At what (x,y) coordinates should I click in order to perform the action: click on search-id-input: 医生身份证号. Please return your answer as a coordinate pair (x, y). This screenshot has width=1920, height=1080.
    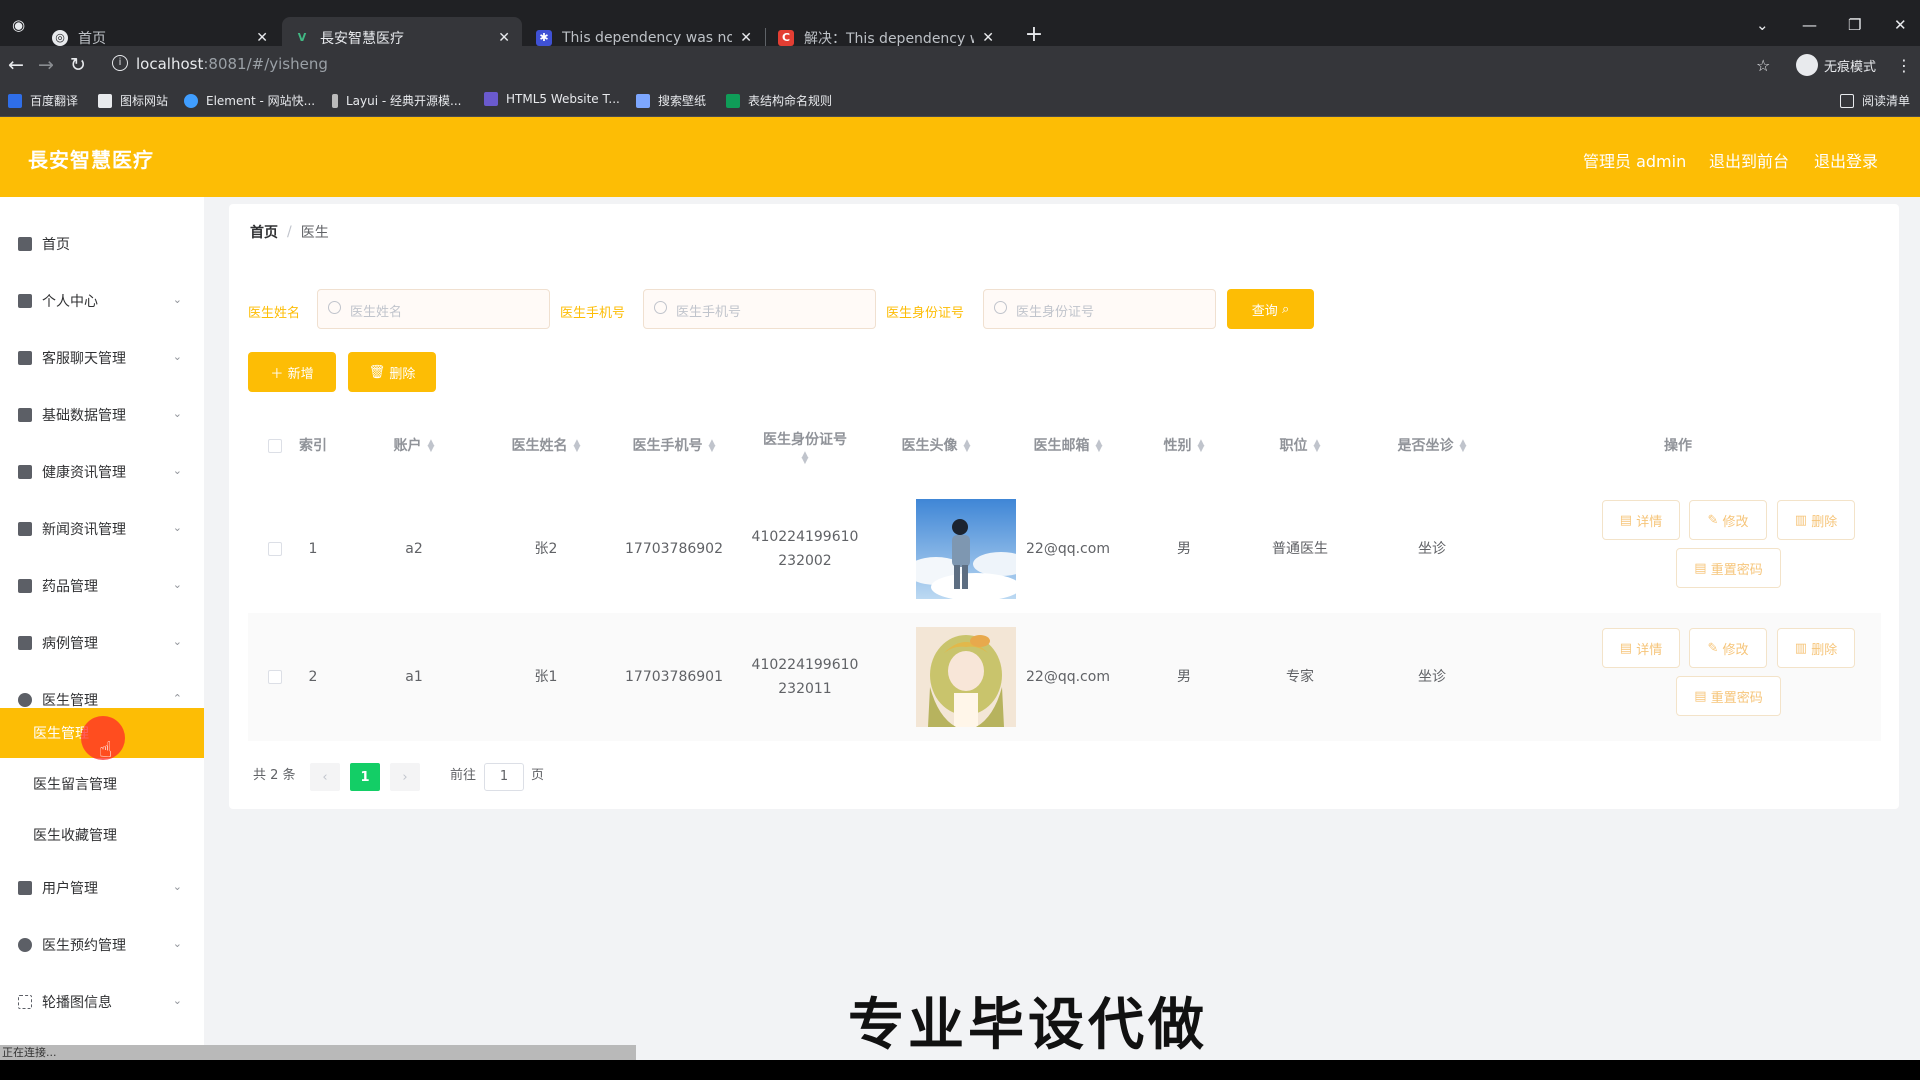
    Looking at the image, I should click on (1099, 309).